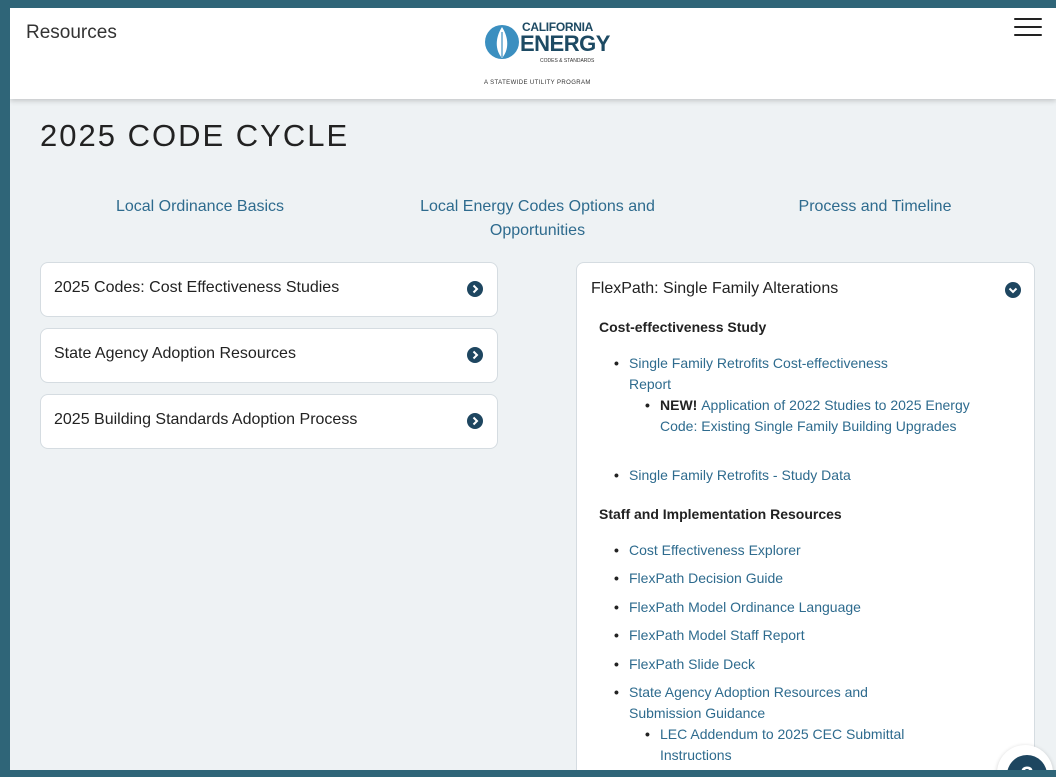 This screenshot has width=1056, height=777. I want to click on link-flexpath-model-staff-report: FlexPath Model Staff Report, so click(717, 635).